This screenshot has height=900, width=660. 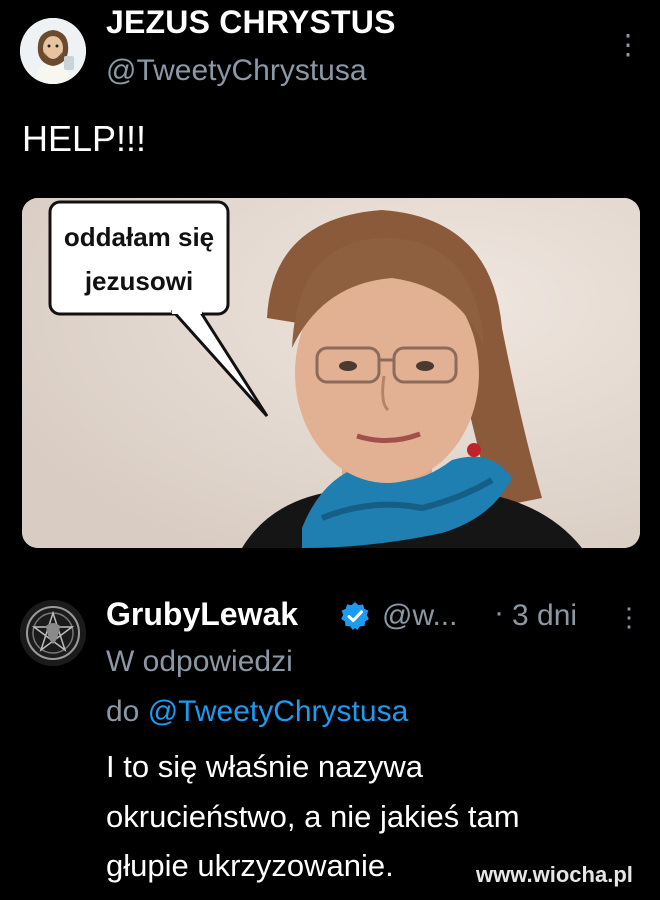 I want to click on goat-emblem-avatar-icon, so click(x=53, y=633).